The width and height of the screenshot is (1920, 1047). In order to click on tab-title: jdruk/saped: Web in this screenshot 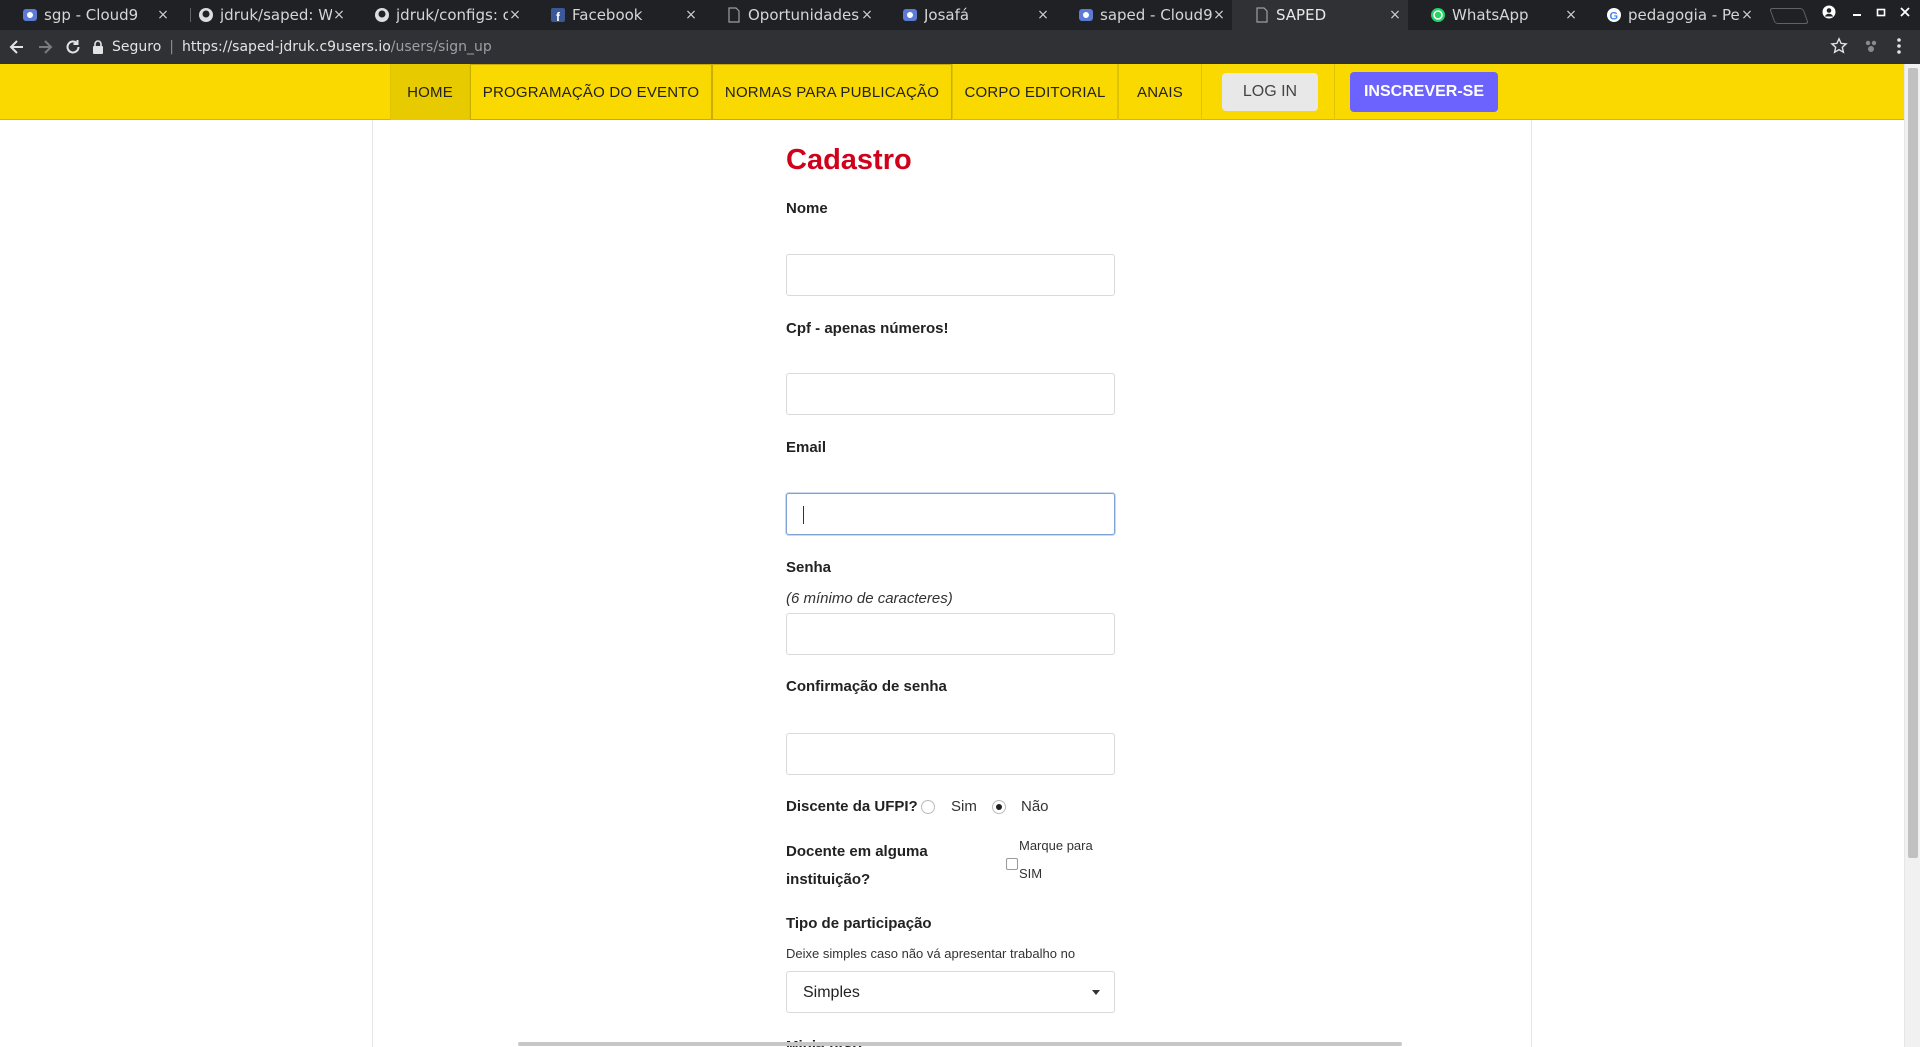, I will do `click(276, 15)`.